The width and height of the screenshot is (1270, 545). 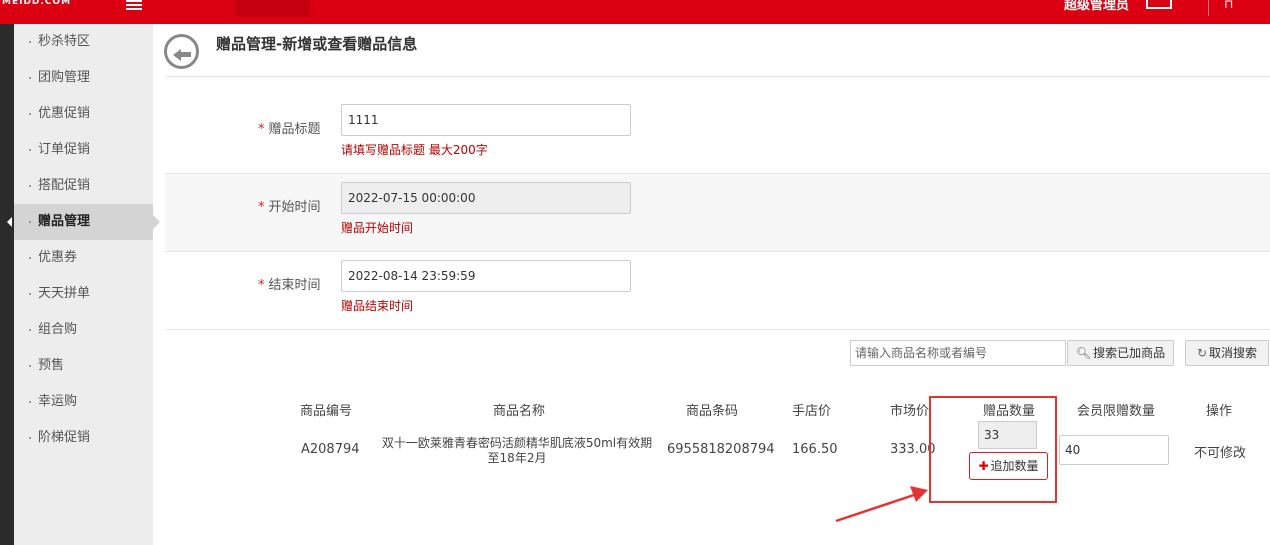 I want to click on top-divider, so click(x=1208, y=8).